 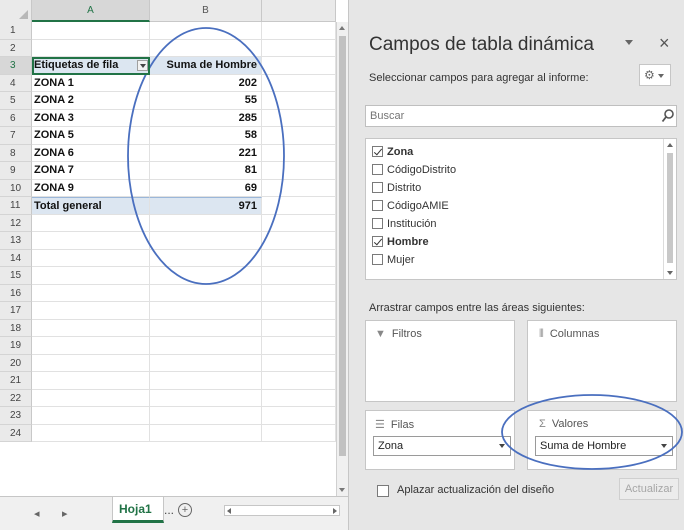 What do you see at coordinates (16, 188) in the screenshot?
I see `row-number: 10` at bounding box center [16, 188].